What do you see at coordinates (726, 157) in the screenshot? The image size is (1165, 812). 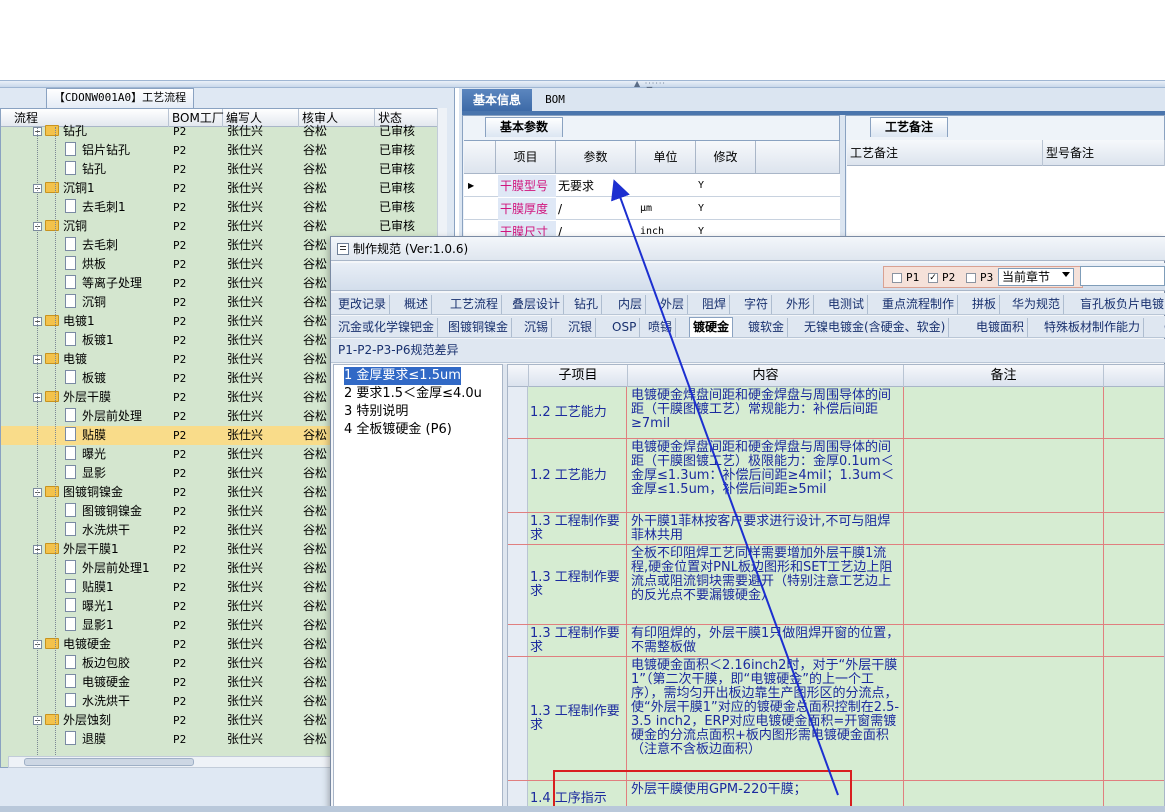 I see `param-col-edit: 修改` at bounding box center [726, 157].